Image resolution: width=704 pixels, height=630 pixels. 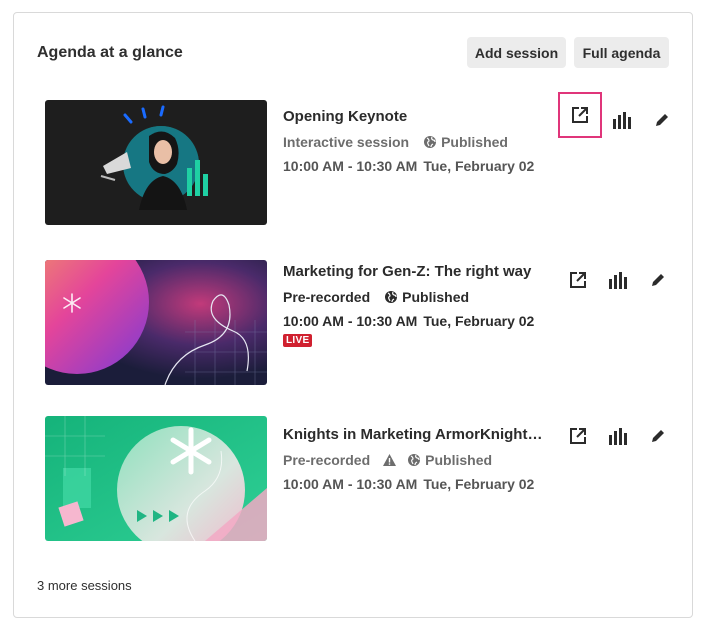 I want to click on more-sessions-link: 3 more sessions, so click(x=84, y=585).